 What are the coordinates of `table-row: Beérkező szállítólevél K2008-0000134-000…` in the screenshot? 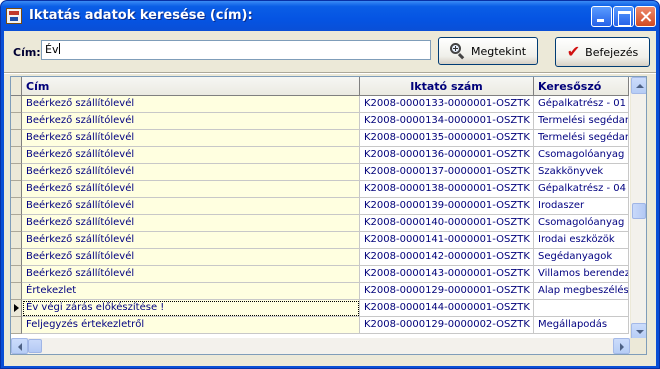 It's located at (320, 121).